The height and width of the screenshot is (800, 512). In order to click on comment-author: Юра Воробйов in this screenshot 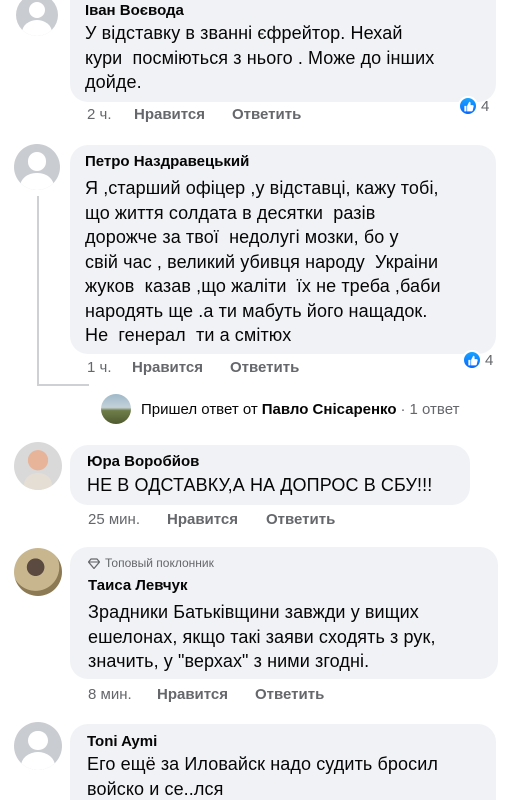, I will do `click(143, 461)`.